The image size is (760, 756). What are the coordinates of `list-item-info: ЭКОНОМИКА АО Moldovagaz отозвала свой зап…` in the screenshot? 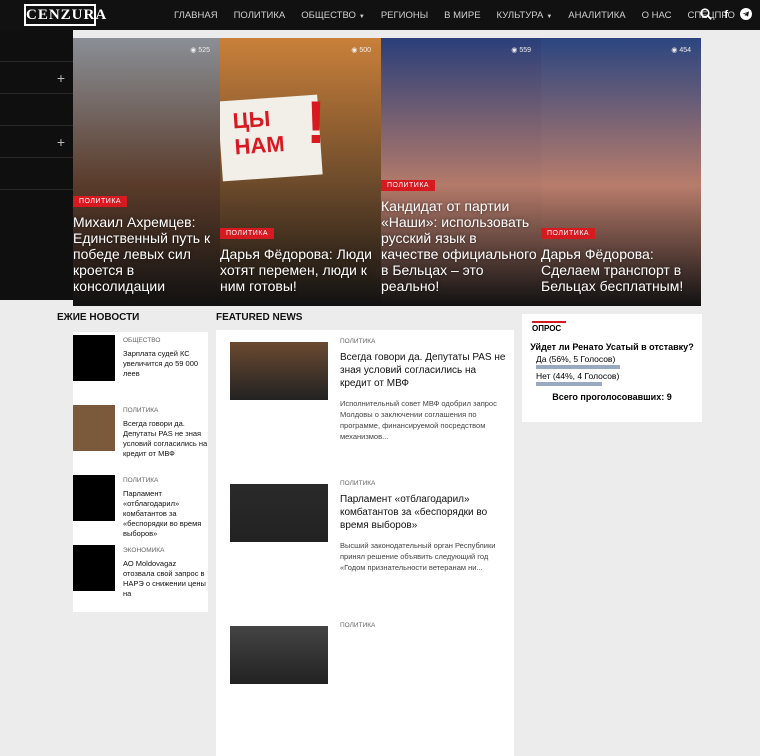 It's located at (161, 575).